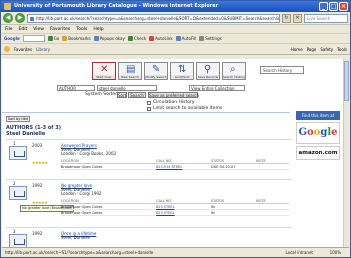  Describe the element at coordinates (346, 153) in the screenshot. I see `vertical-scrollbar` at that location.